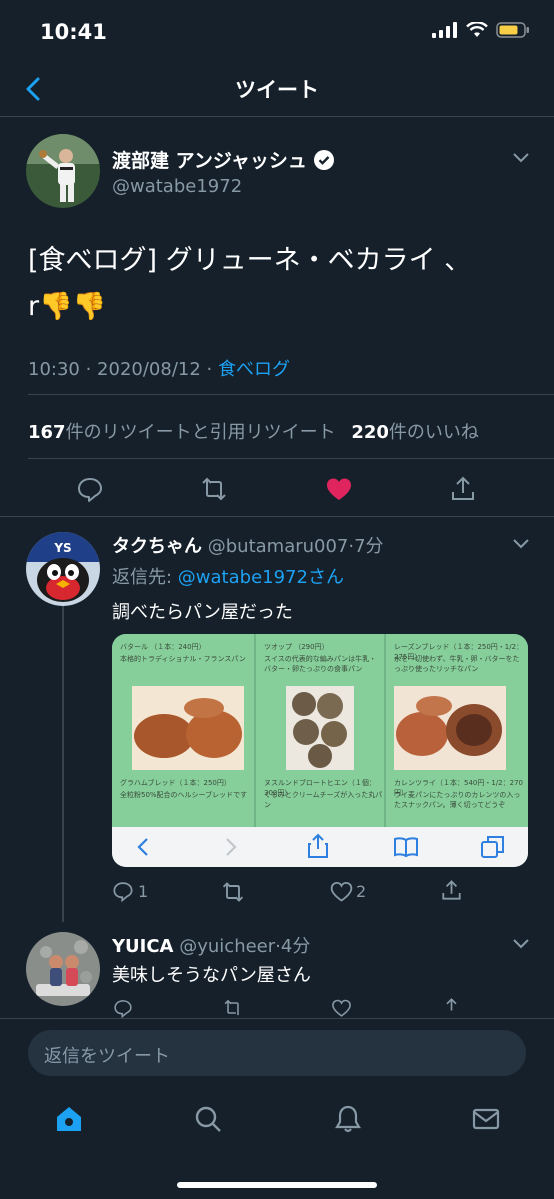 The height and width of the screenshot is (1199, 554). I want to click on like-heart-icon, so click(339, 489).